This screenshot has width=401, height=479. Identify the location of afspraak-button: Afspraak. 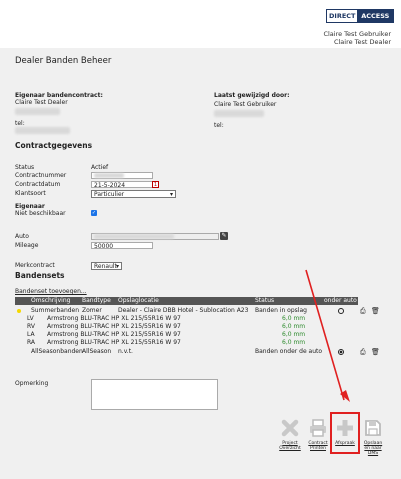
(345, 432).